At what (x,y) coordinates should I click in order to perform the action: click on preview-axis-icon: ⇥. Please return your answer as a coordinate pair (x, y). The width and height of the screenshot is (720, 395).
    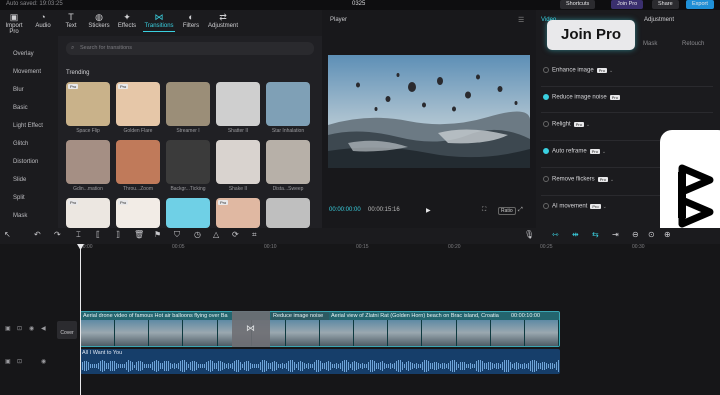
    Looking at the image, I should click on (615, 234).